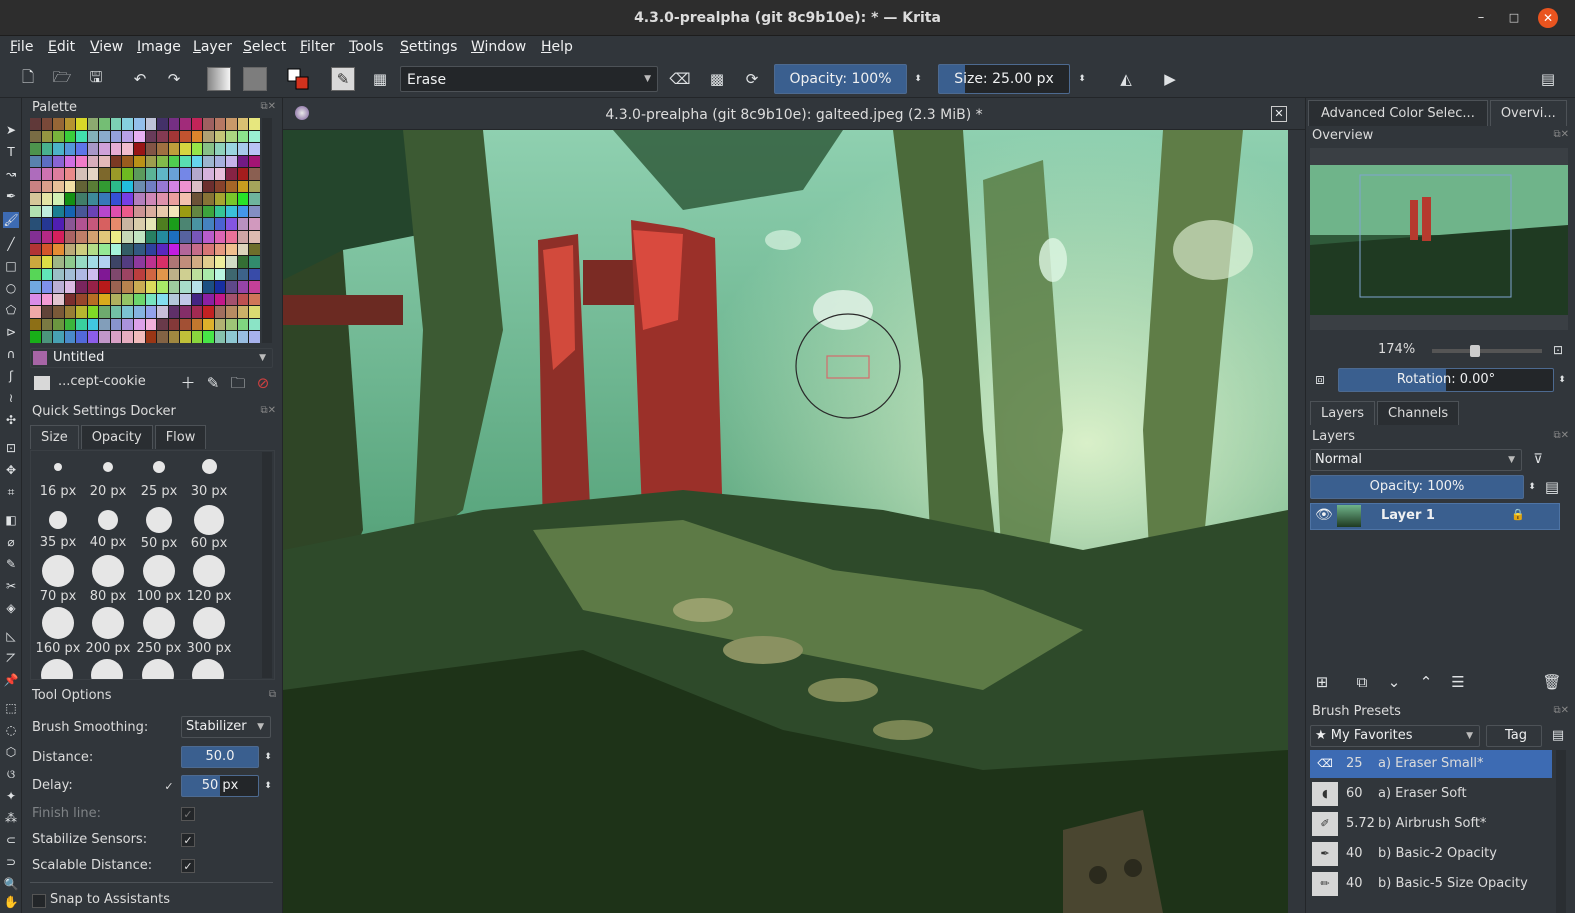 This screenshot has width=1575, height=913. Describe the element at coordinates (11, 542) in the screenshot. I see `color-picker-icon: ⌀` at that location.